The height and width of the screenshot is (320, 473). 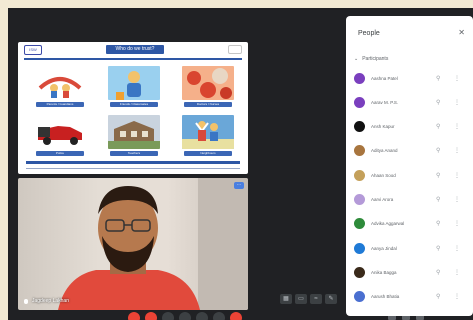 What do you see at coordinates (50, 301) in the screenshot?
I see `participant-name: Jagdeep Lakhan` at bounding box center [50, 301].